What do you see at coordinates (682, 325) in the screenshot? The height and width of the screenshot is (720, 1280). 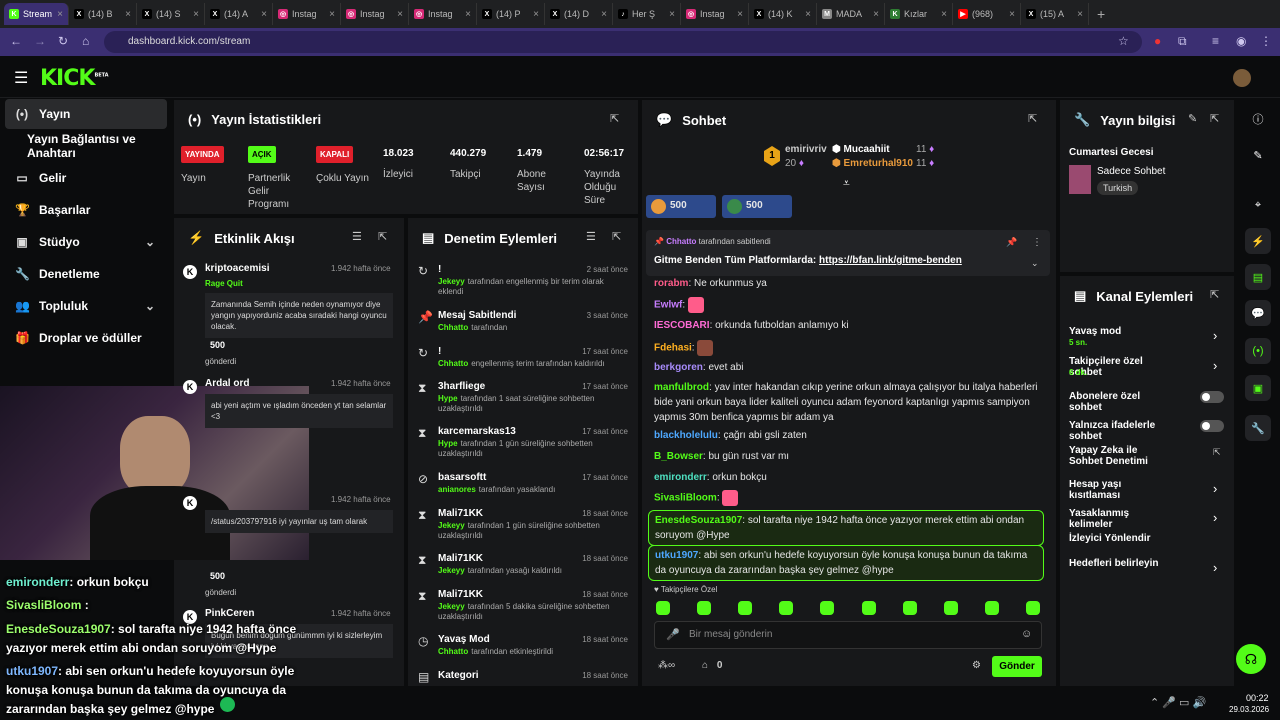 I see `chat-username: IESCOBARI` at bounding box center [682, 325].